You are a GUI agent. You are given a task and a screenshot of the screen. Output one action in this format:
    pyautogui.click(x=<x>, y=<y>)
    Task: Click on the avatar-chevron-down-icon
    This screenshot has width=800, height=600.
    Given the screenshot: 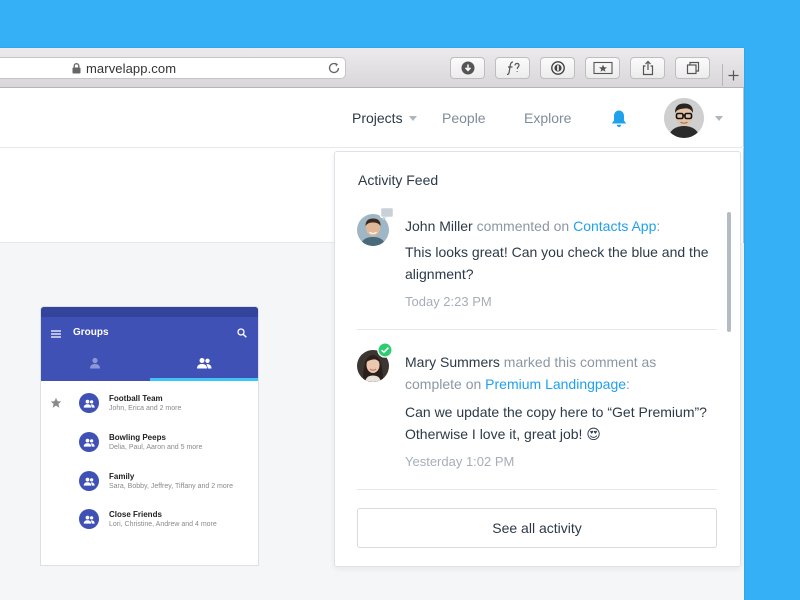 What is the action you would take?
    pyautogui.click(x=719, y=118)
    